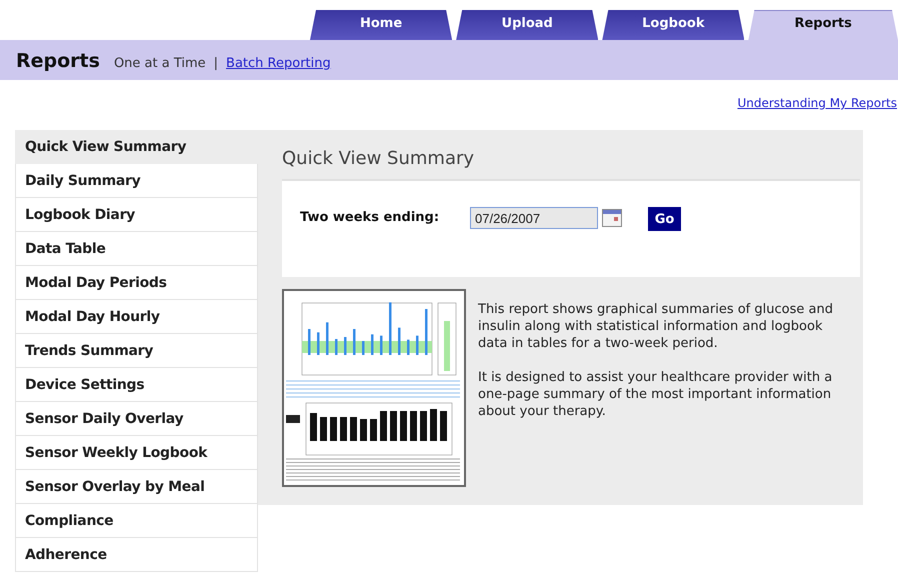 This screenshot has width=898, height=585. Describe the element at coordinates (656, 394) in the screenshot. I see `description-paragraph: It is designed to assist your healthcare provider with a one-page summary of the most important information about your therapy.` at that location.